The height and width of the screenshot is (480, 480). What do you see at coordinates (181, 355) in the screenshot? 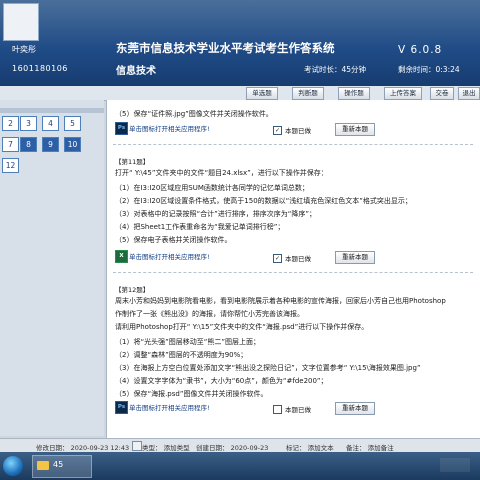
I see `question-12-step-2: （2）调整“森林”图层的不透明度为90%；` at bounding box center [181, 355].